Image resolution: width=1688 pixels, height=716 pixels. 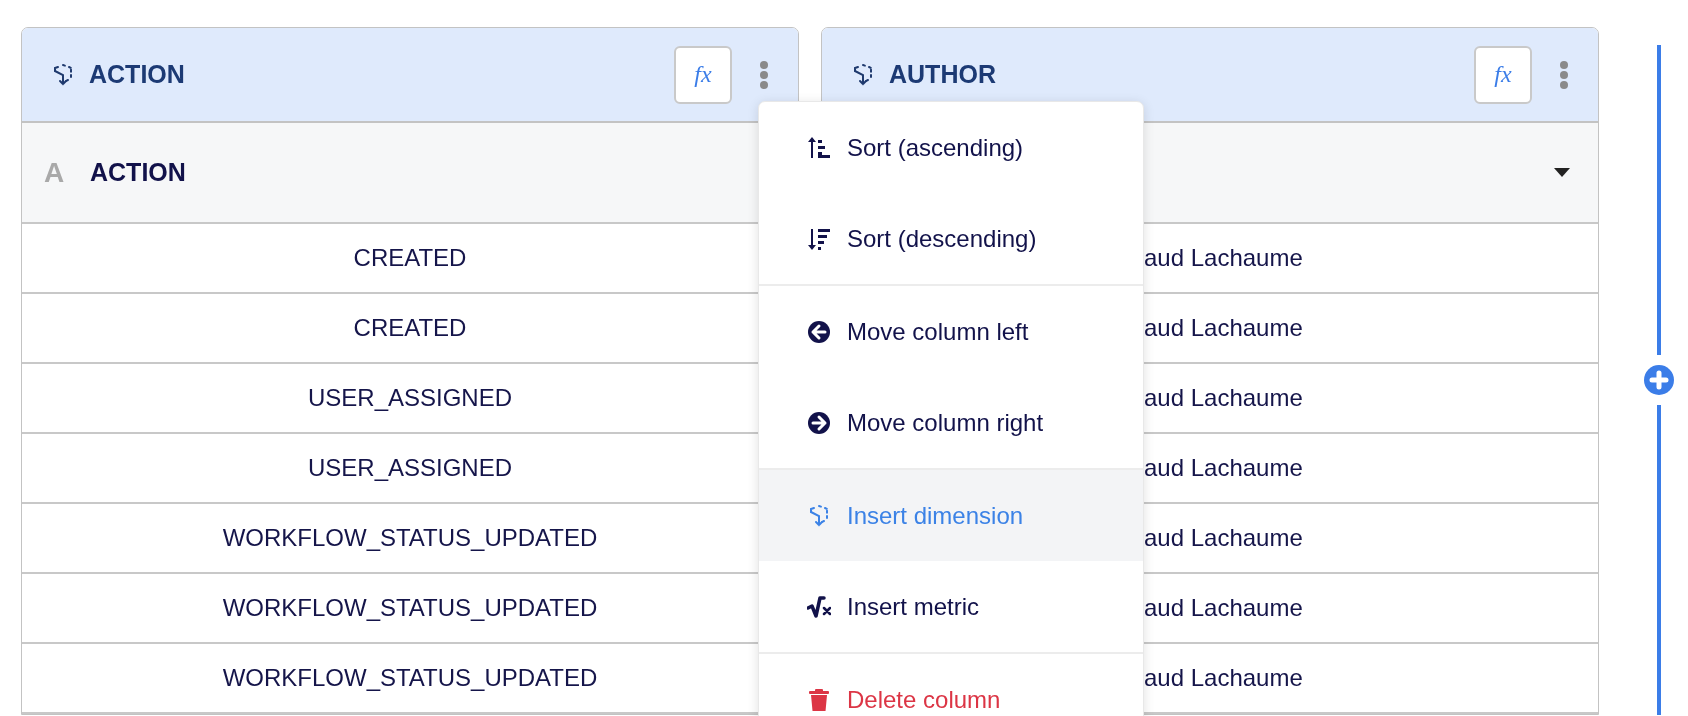 I want to click on column-title: AUTHOR, so click(x=943, y=74).